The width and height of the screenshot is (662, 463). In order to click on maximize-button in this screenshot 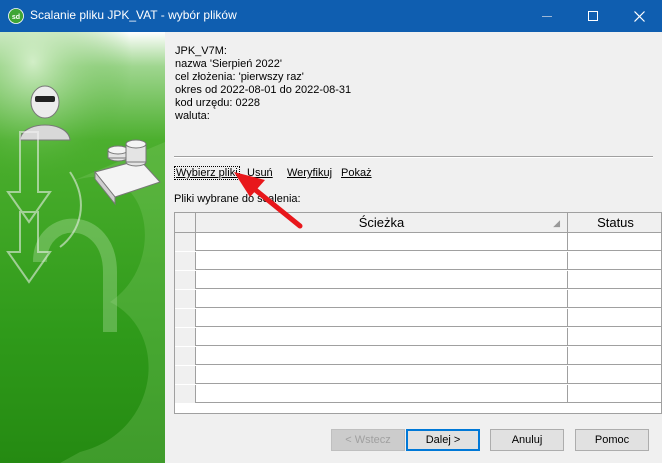, I will do `click(593, 16)`.